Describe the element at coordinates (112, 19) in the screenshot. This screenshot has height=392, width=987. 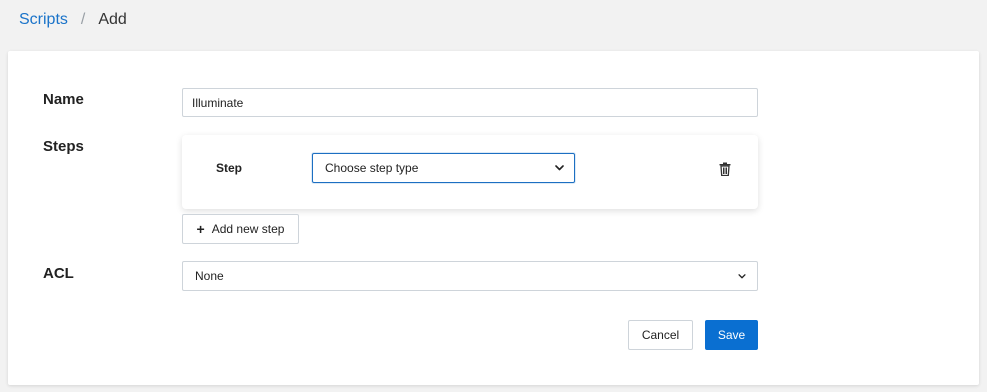
I see `breadcrumb-current: Add` at that location.